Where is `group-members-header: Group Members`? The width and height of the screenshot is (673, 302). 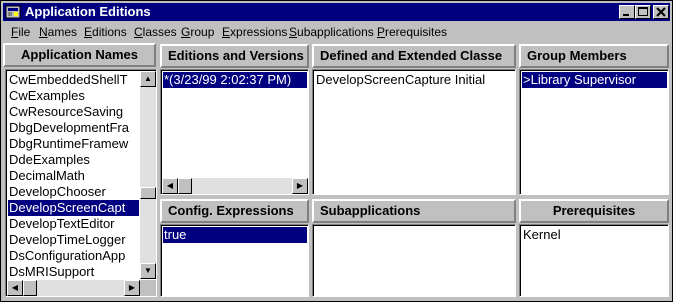 group-members-header: Group Members is located at coordinates (594, 56).